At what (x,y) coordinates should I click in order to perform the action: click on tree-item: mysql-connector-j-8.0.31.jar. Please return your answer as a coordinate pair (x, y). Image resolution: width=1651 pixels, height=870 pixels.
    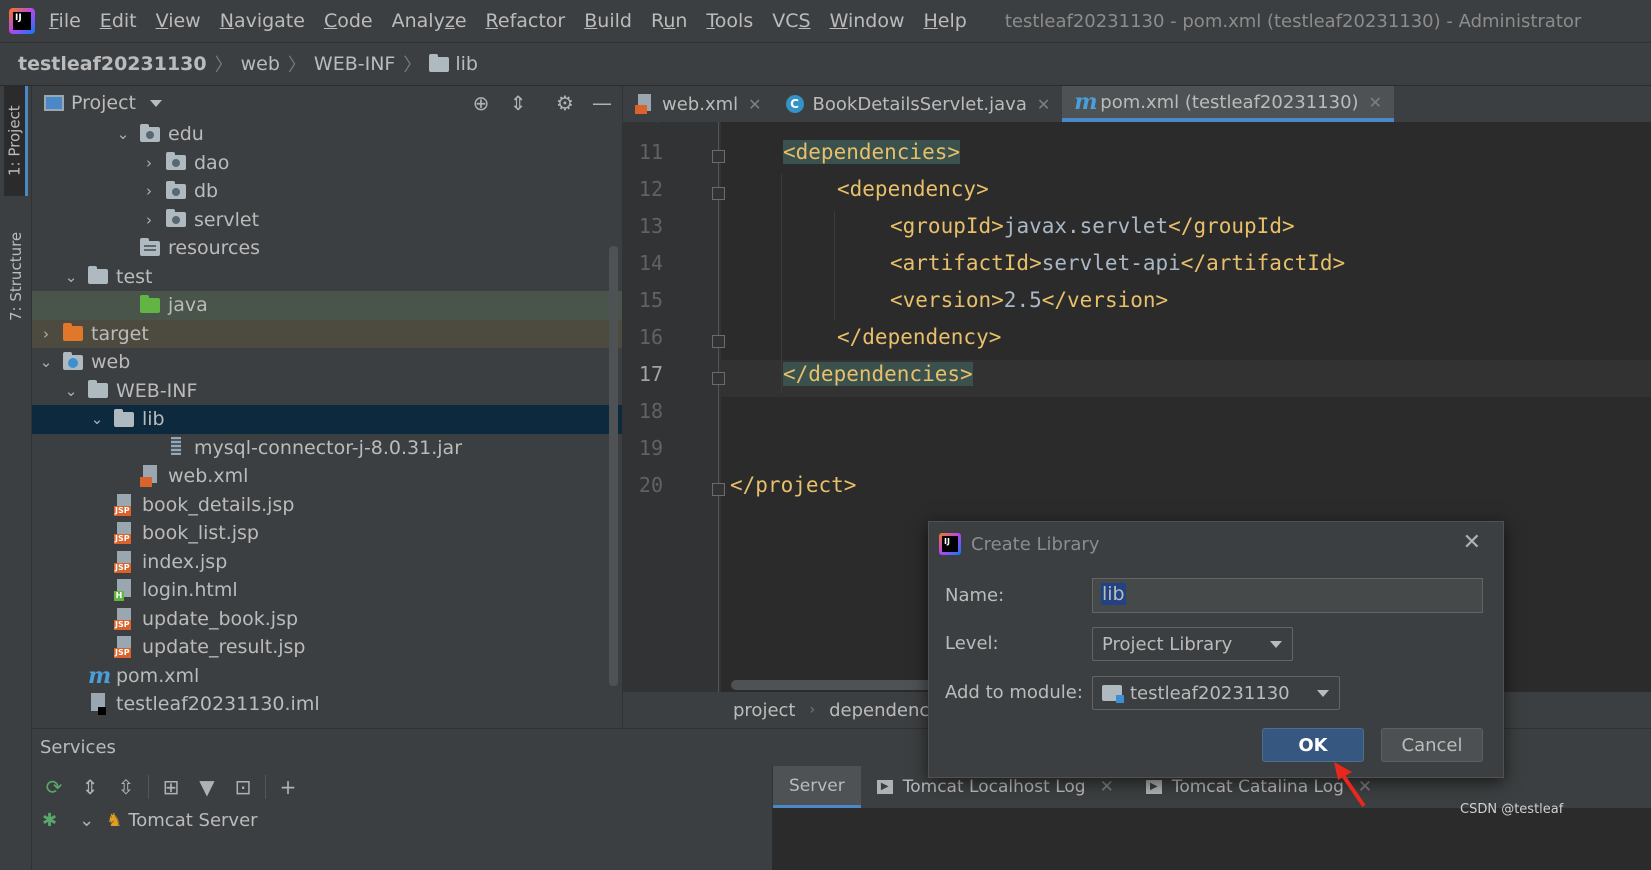
    Looking at the image, I should click on (327, 448).